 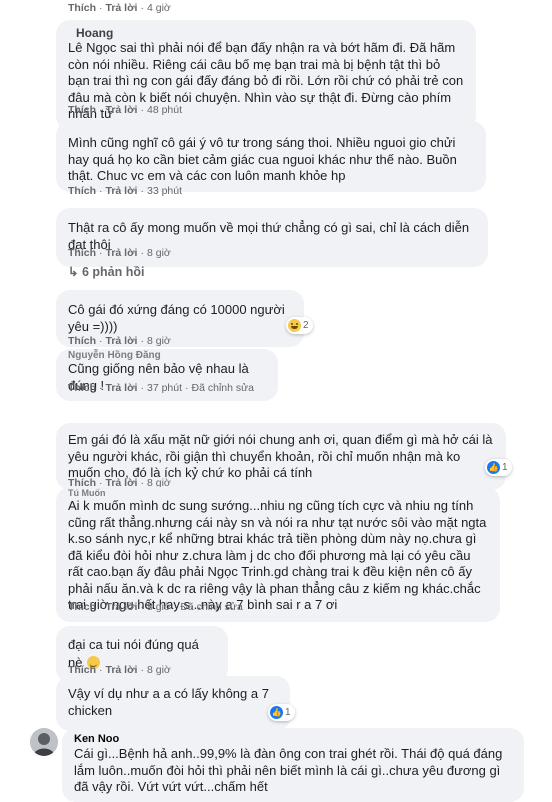 What do you see at coordinates (113, 272) in the screenshot?
I see `replies-count: 6 phản hồi` at bounding box center [113, 272].